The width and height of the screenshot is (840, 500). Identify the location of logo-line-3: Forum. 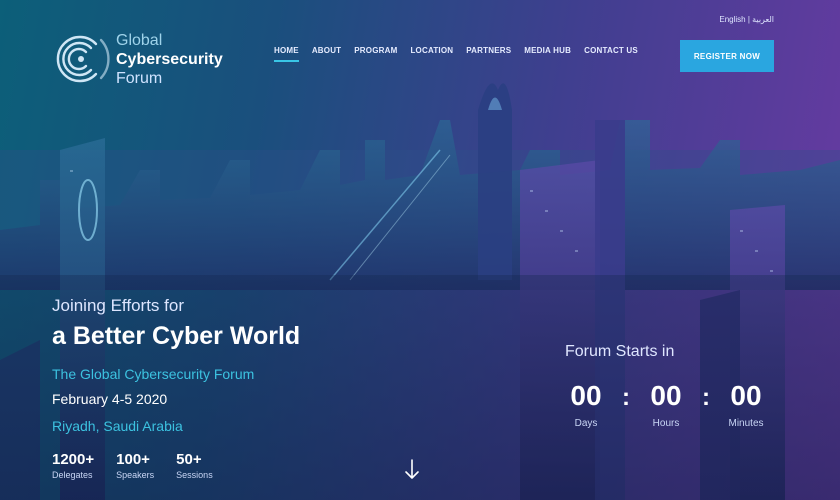
(139, 78).